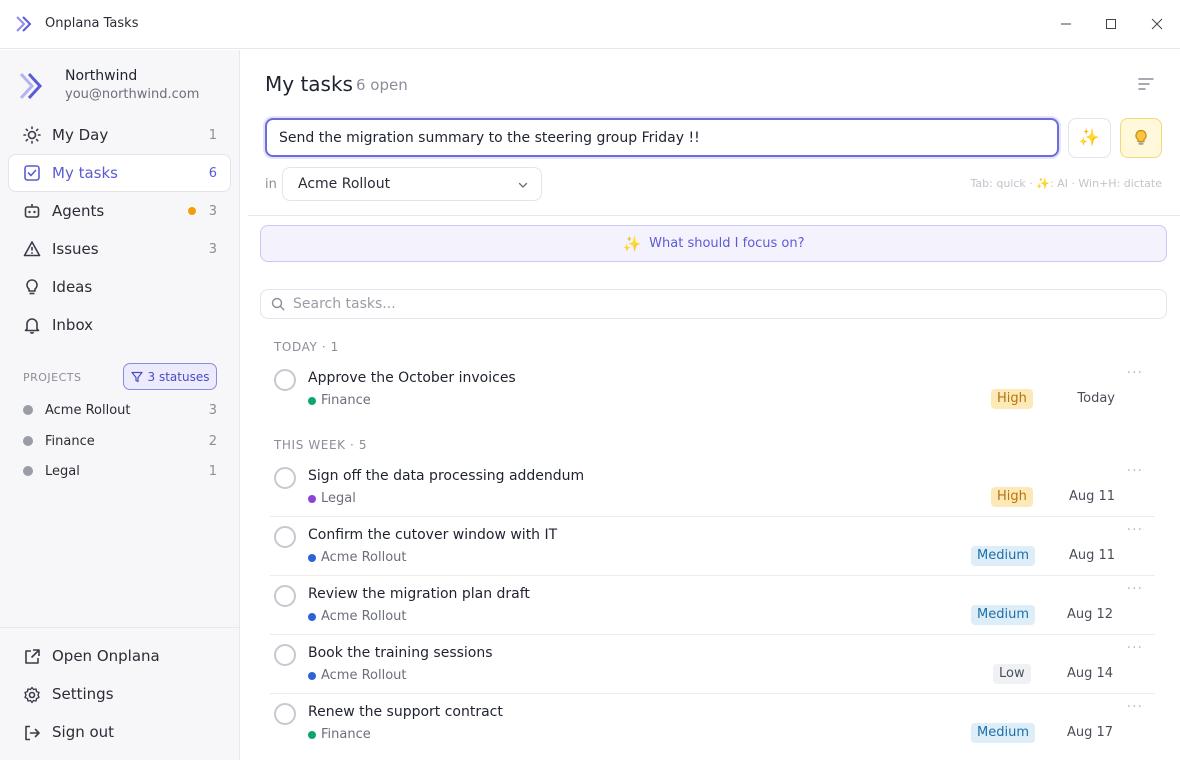 Image resolution: width=1180 pixels, height=760 pixels. What do you see at coordinates (32, 733) in the screenshot?
I see `sign-out-icon` at bounding box center [32, 733].